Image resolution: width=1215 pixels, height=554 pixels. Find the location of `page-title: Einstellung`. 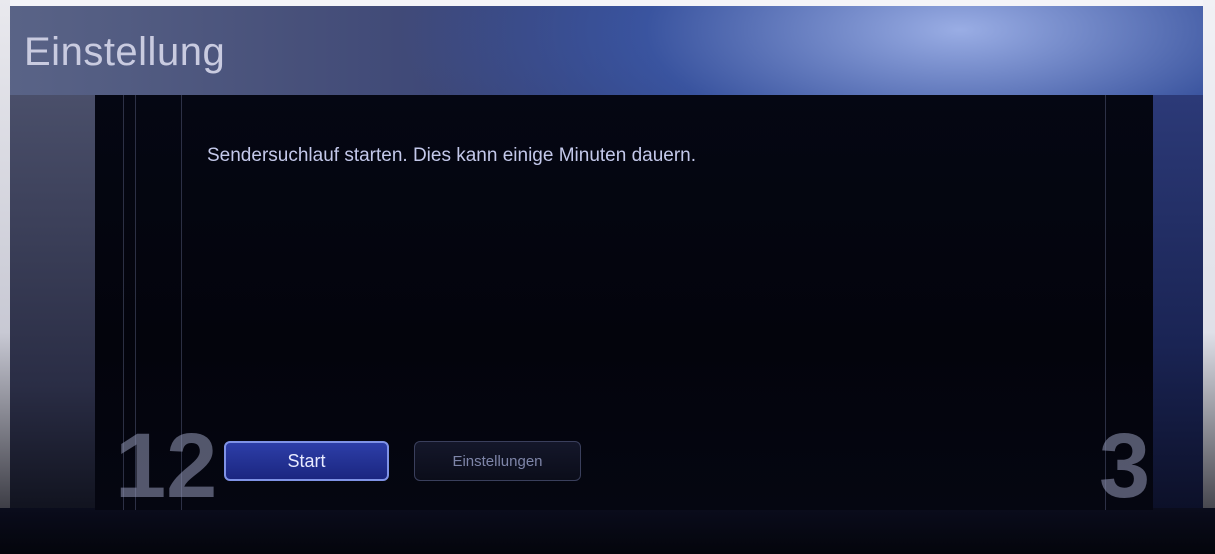

page-title: Einstellung is located at coordinates (125, 52).